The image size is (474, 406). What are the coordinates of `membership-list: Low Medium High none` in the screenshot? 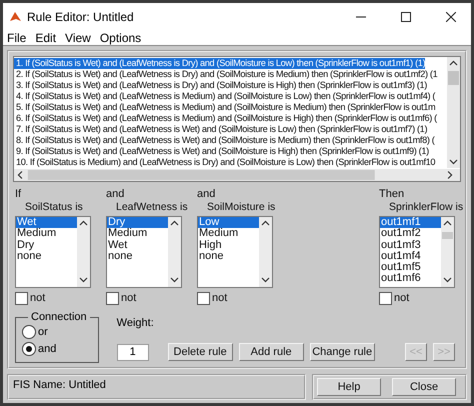 It's located at (235, 252).